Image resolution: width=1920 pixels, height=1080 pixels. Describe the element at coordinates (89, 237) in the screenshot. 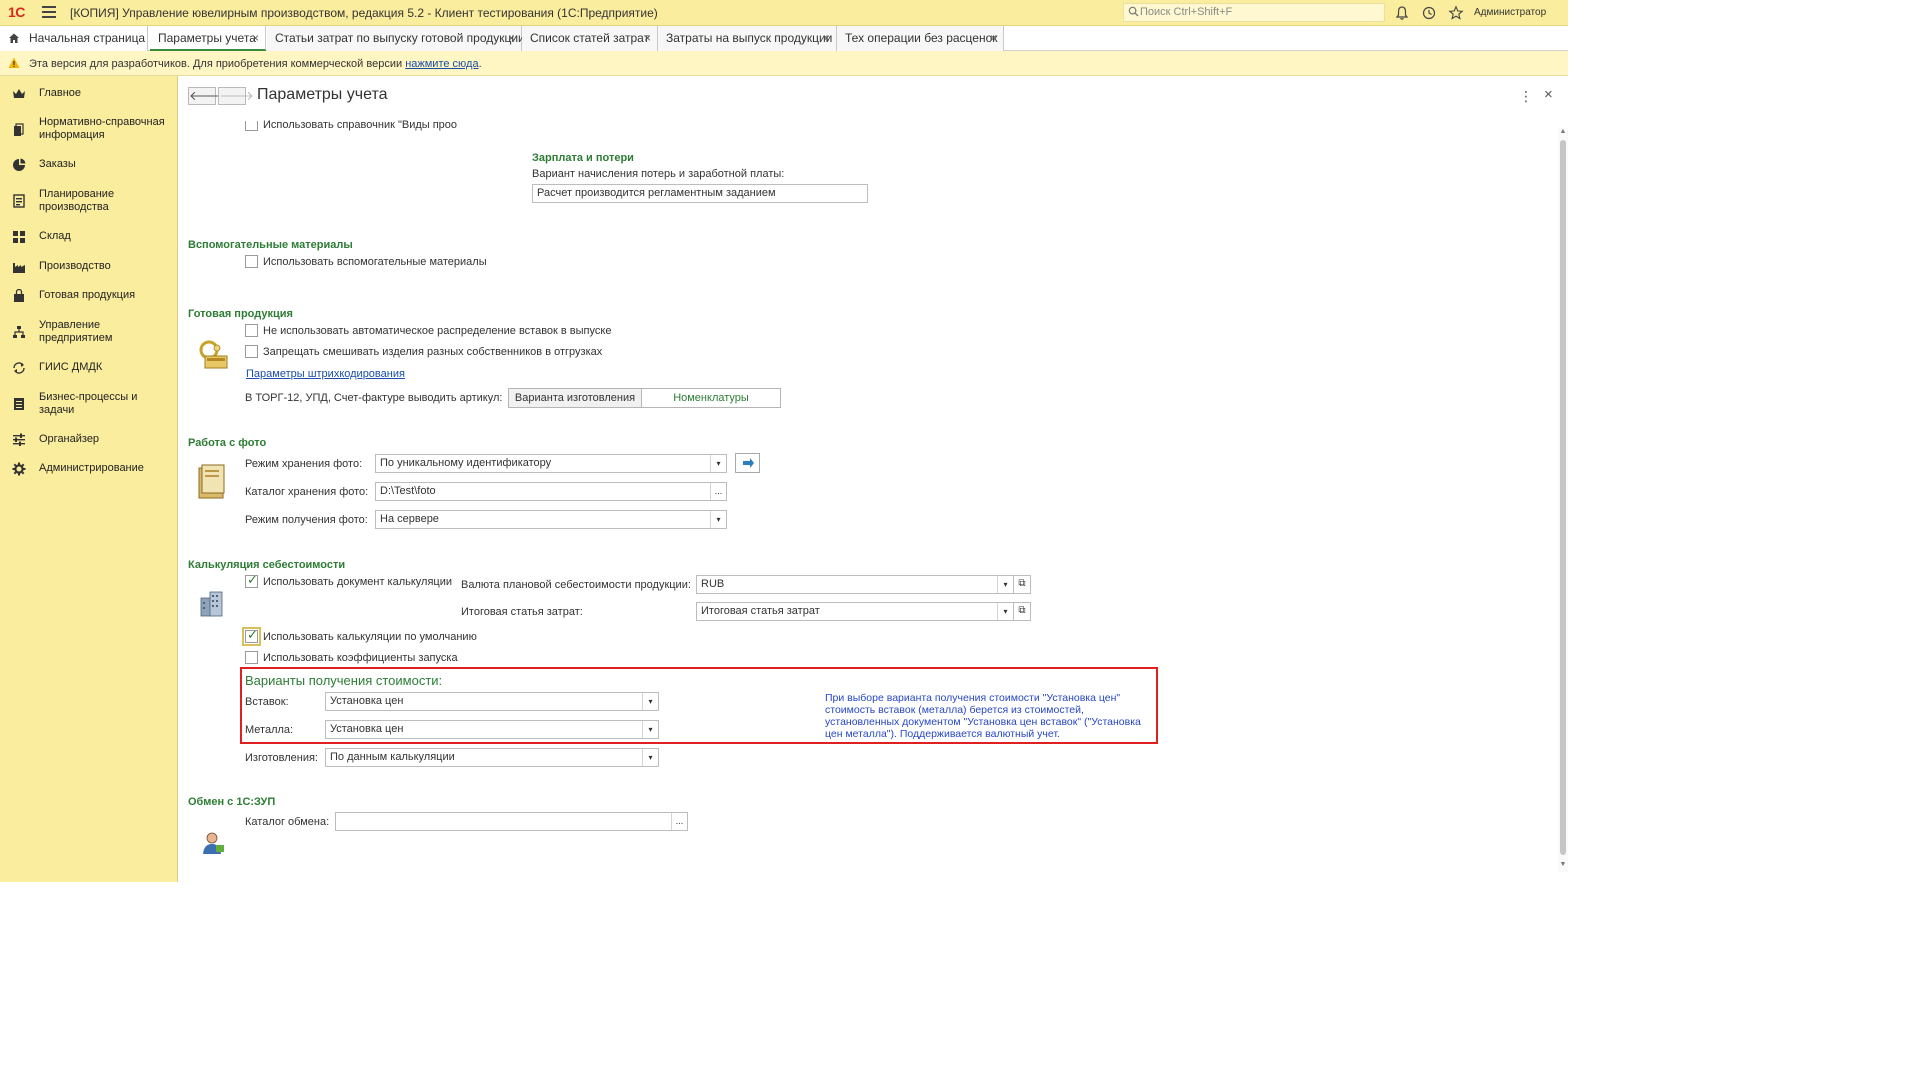

I see `sidebar-item-sklad: Склад` at that location.